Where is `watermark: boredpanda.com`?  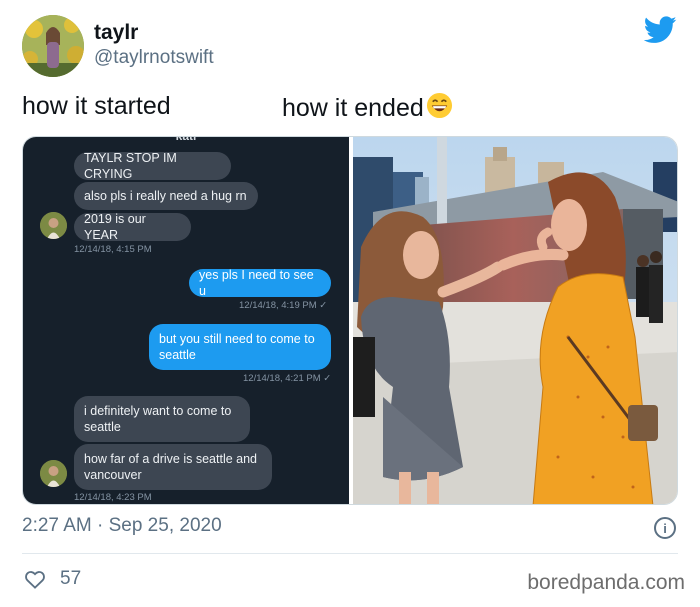
watermark: boredpanda.com is located at coordinates (606, 582).